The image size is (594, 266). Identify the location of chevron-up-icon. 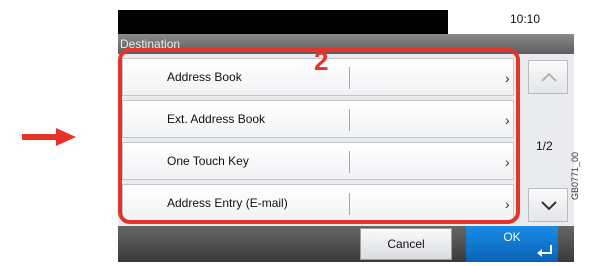
(549, 77).